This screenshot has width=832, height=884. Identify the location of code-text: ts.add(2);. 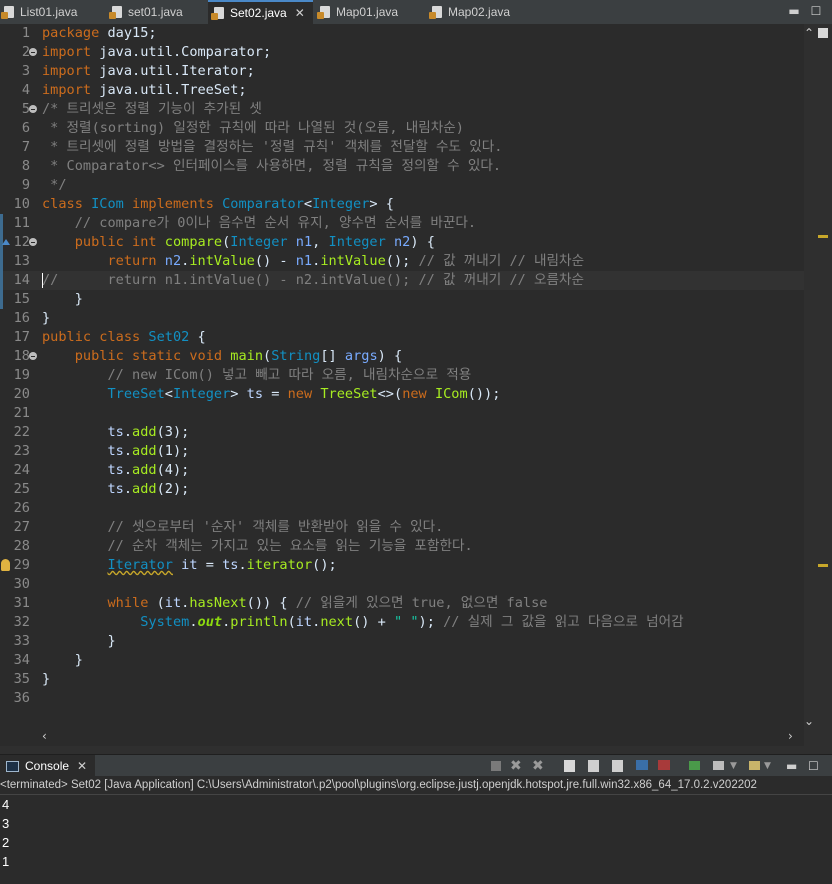
(148, 489).